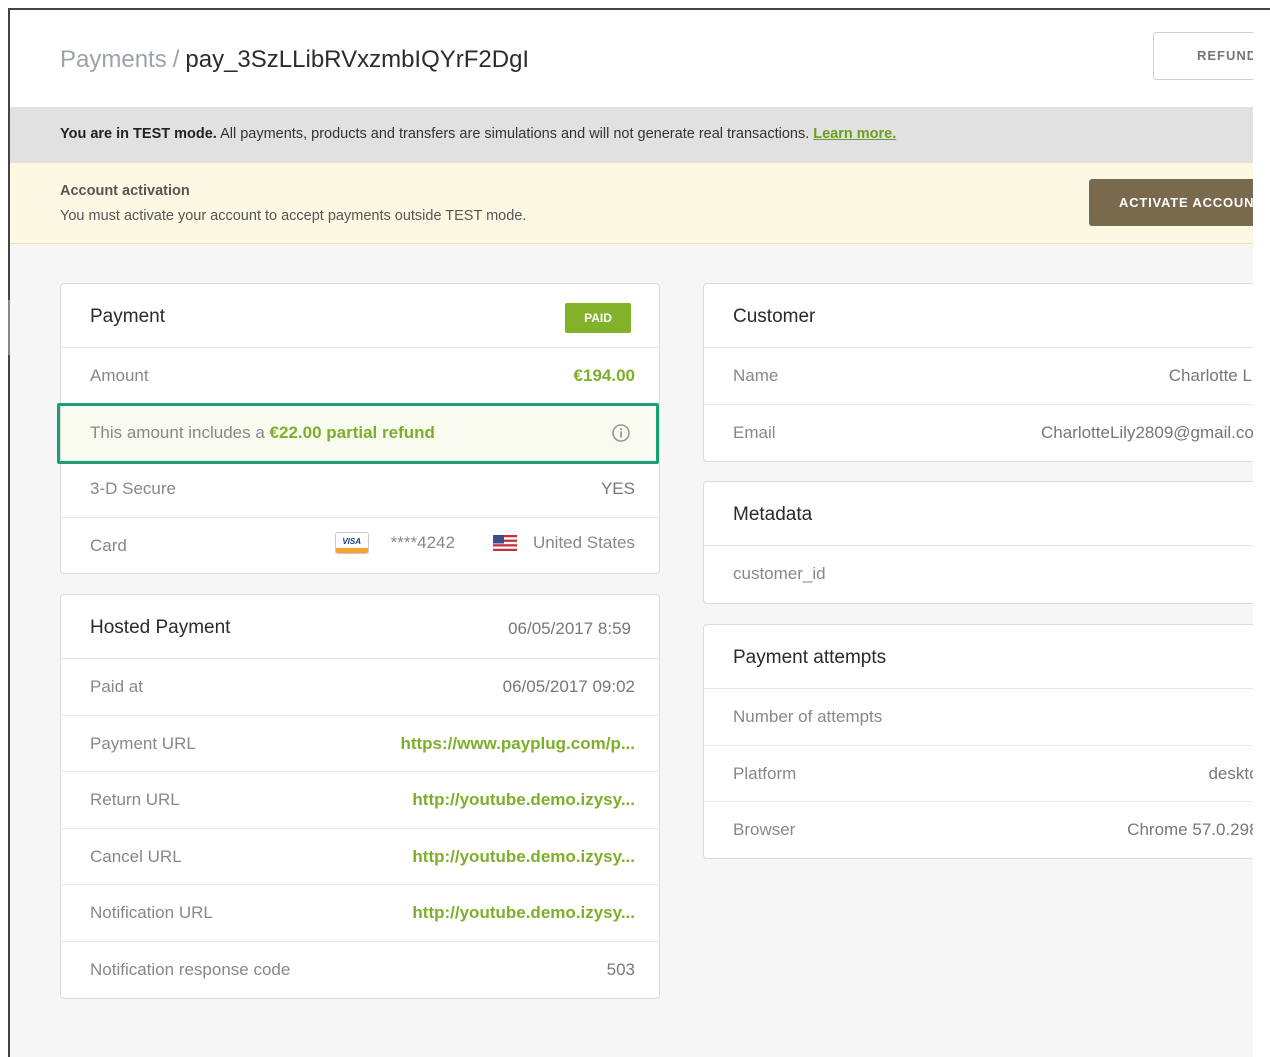 The width and height of the screenshot is (1270, 1057). I want to click on customer-title: Customer, so click(774, 316).